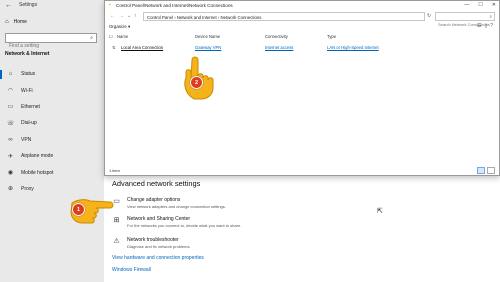 The width and height of the screenshot is (500, 282). I want to click on step-marker-2: 2, so click(196, 82).